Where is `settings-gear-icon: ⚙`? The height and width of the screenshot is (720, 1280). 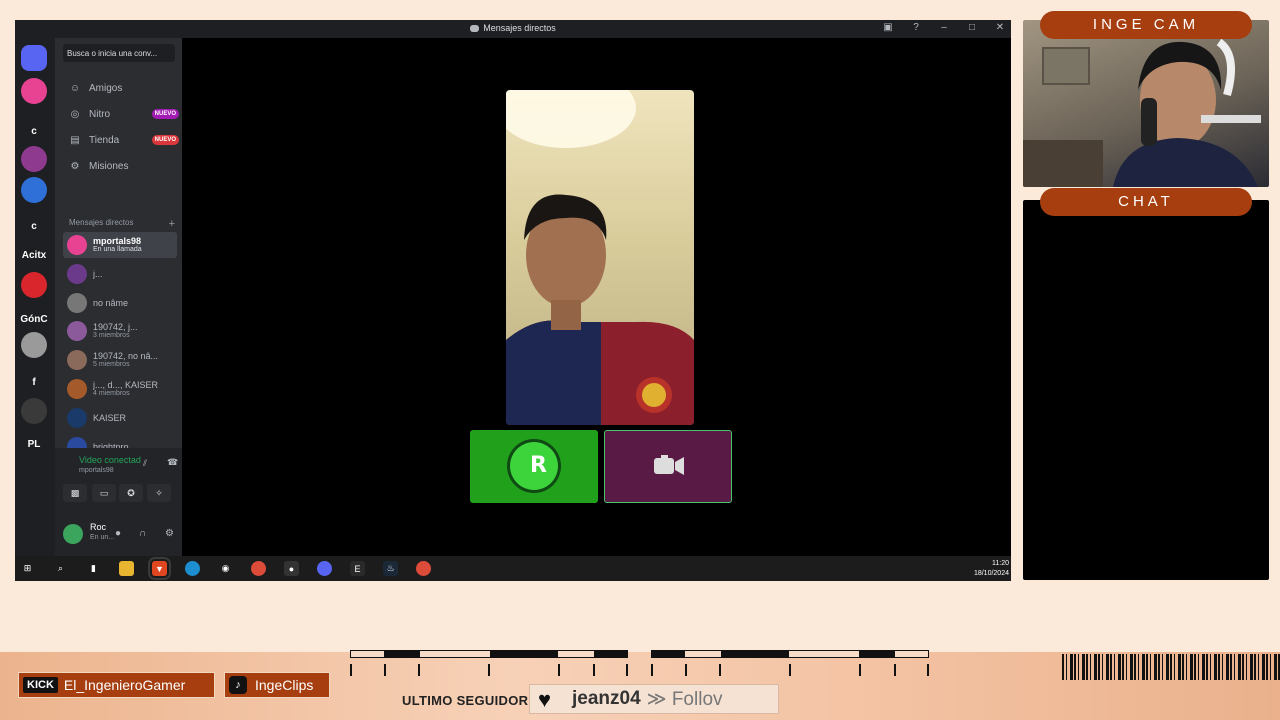
settings-gear-icon: ⚙ is located at coordinates (169, 533).